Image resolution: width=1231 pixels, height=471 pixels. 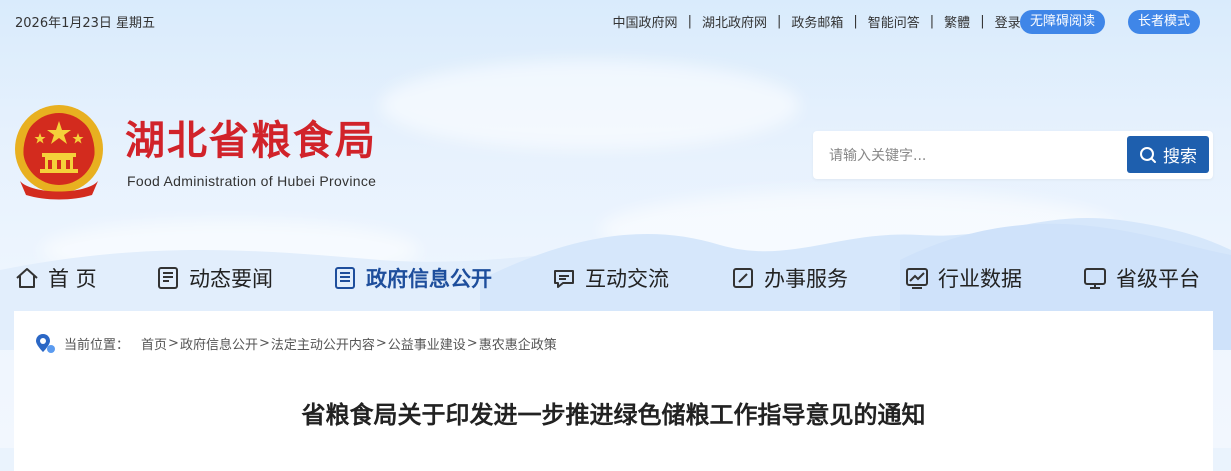 What do you see at coordinates (1148, 154) in the screenshot?
I see `search-icon` at bounding box center [1148, 154].